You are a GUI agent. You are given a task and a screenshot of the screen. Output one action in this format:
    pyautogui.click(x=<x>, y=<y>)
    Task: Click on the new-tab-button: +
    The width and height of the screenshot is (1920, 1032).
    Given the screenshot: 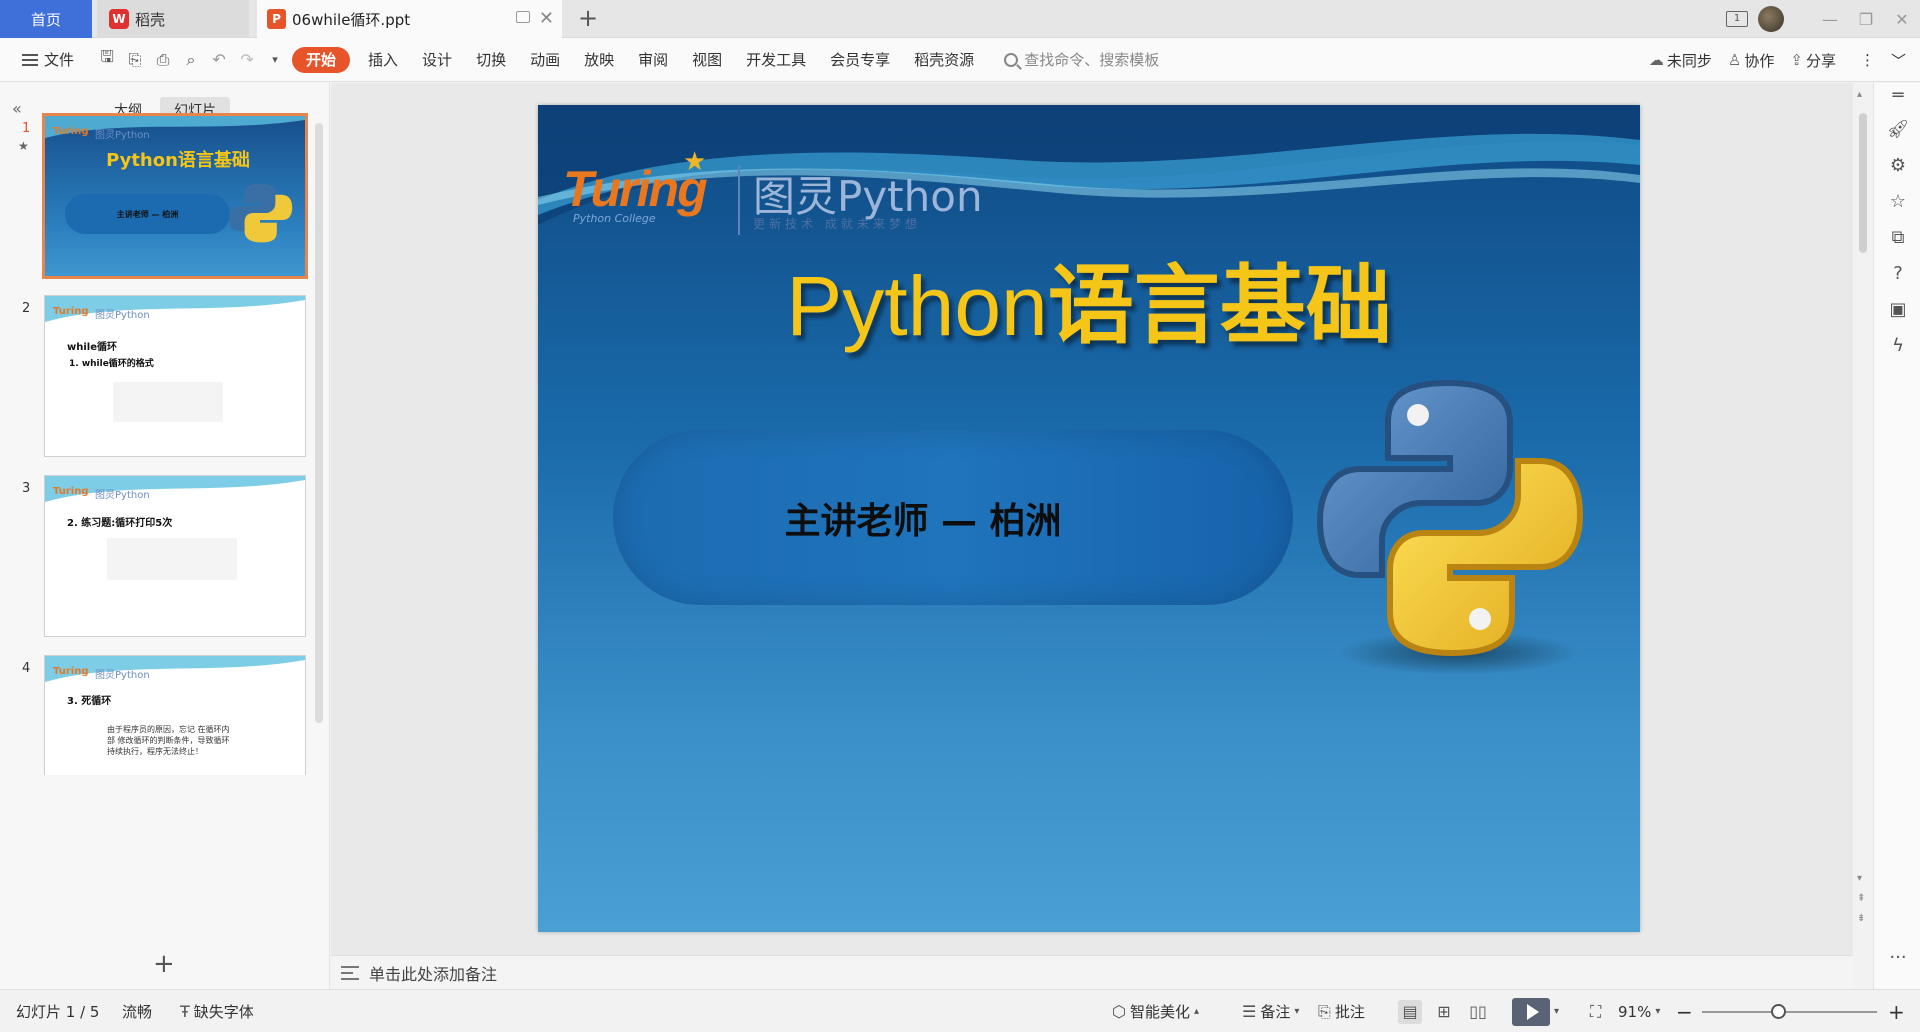 What is the action you would take?
    pyautogui.click(x=588, y=18)
    